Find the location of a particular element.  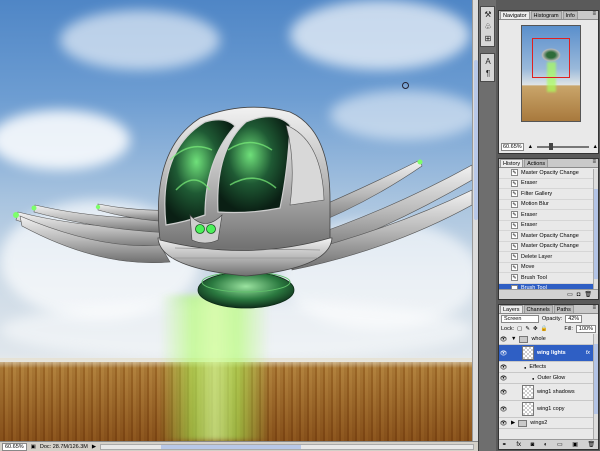

history-item: ✎ Filter Gallery is located at coordinates (548, 194).